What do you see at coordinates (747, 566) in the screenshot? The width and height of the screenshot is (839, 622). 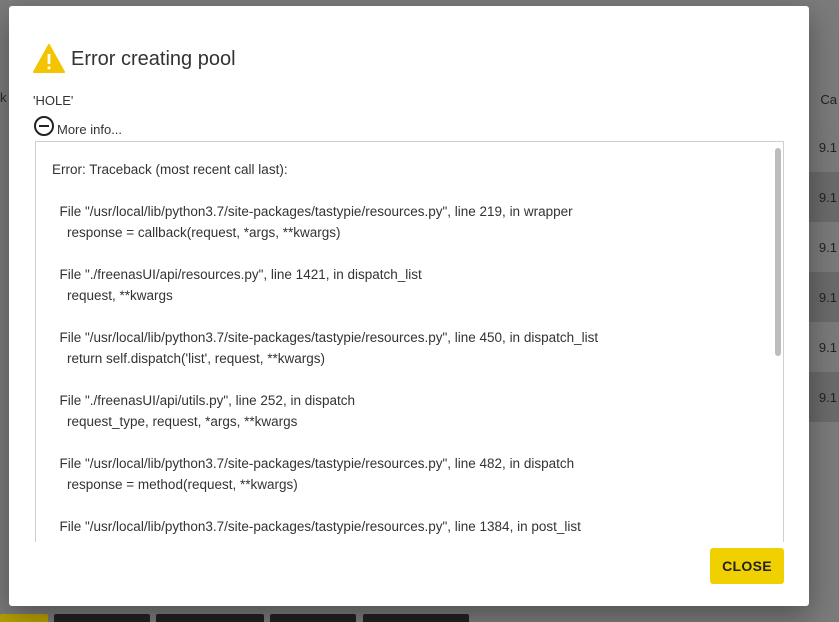 I see `close-button: CLOSE` at bounding box center [747, 566].